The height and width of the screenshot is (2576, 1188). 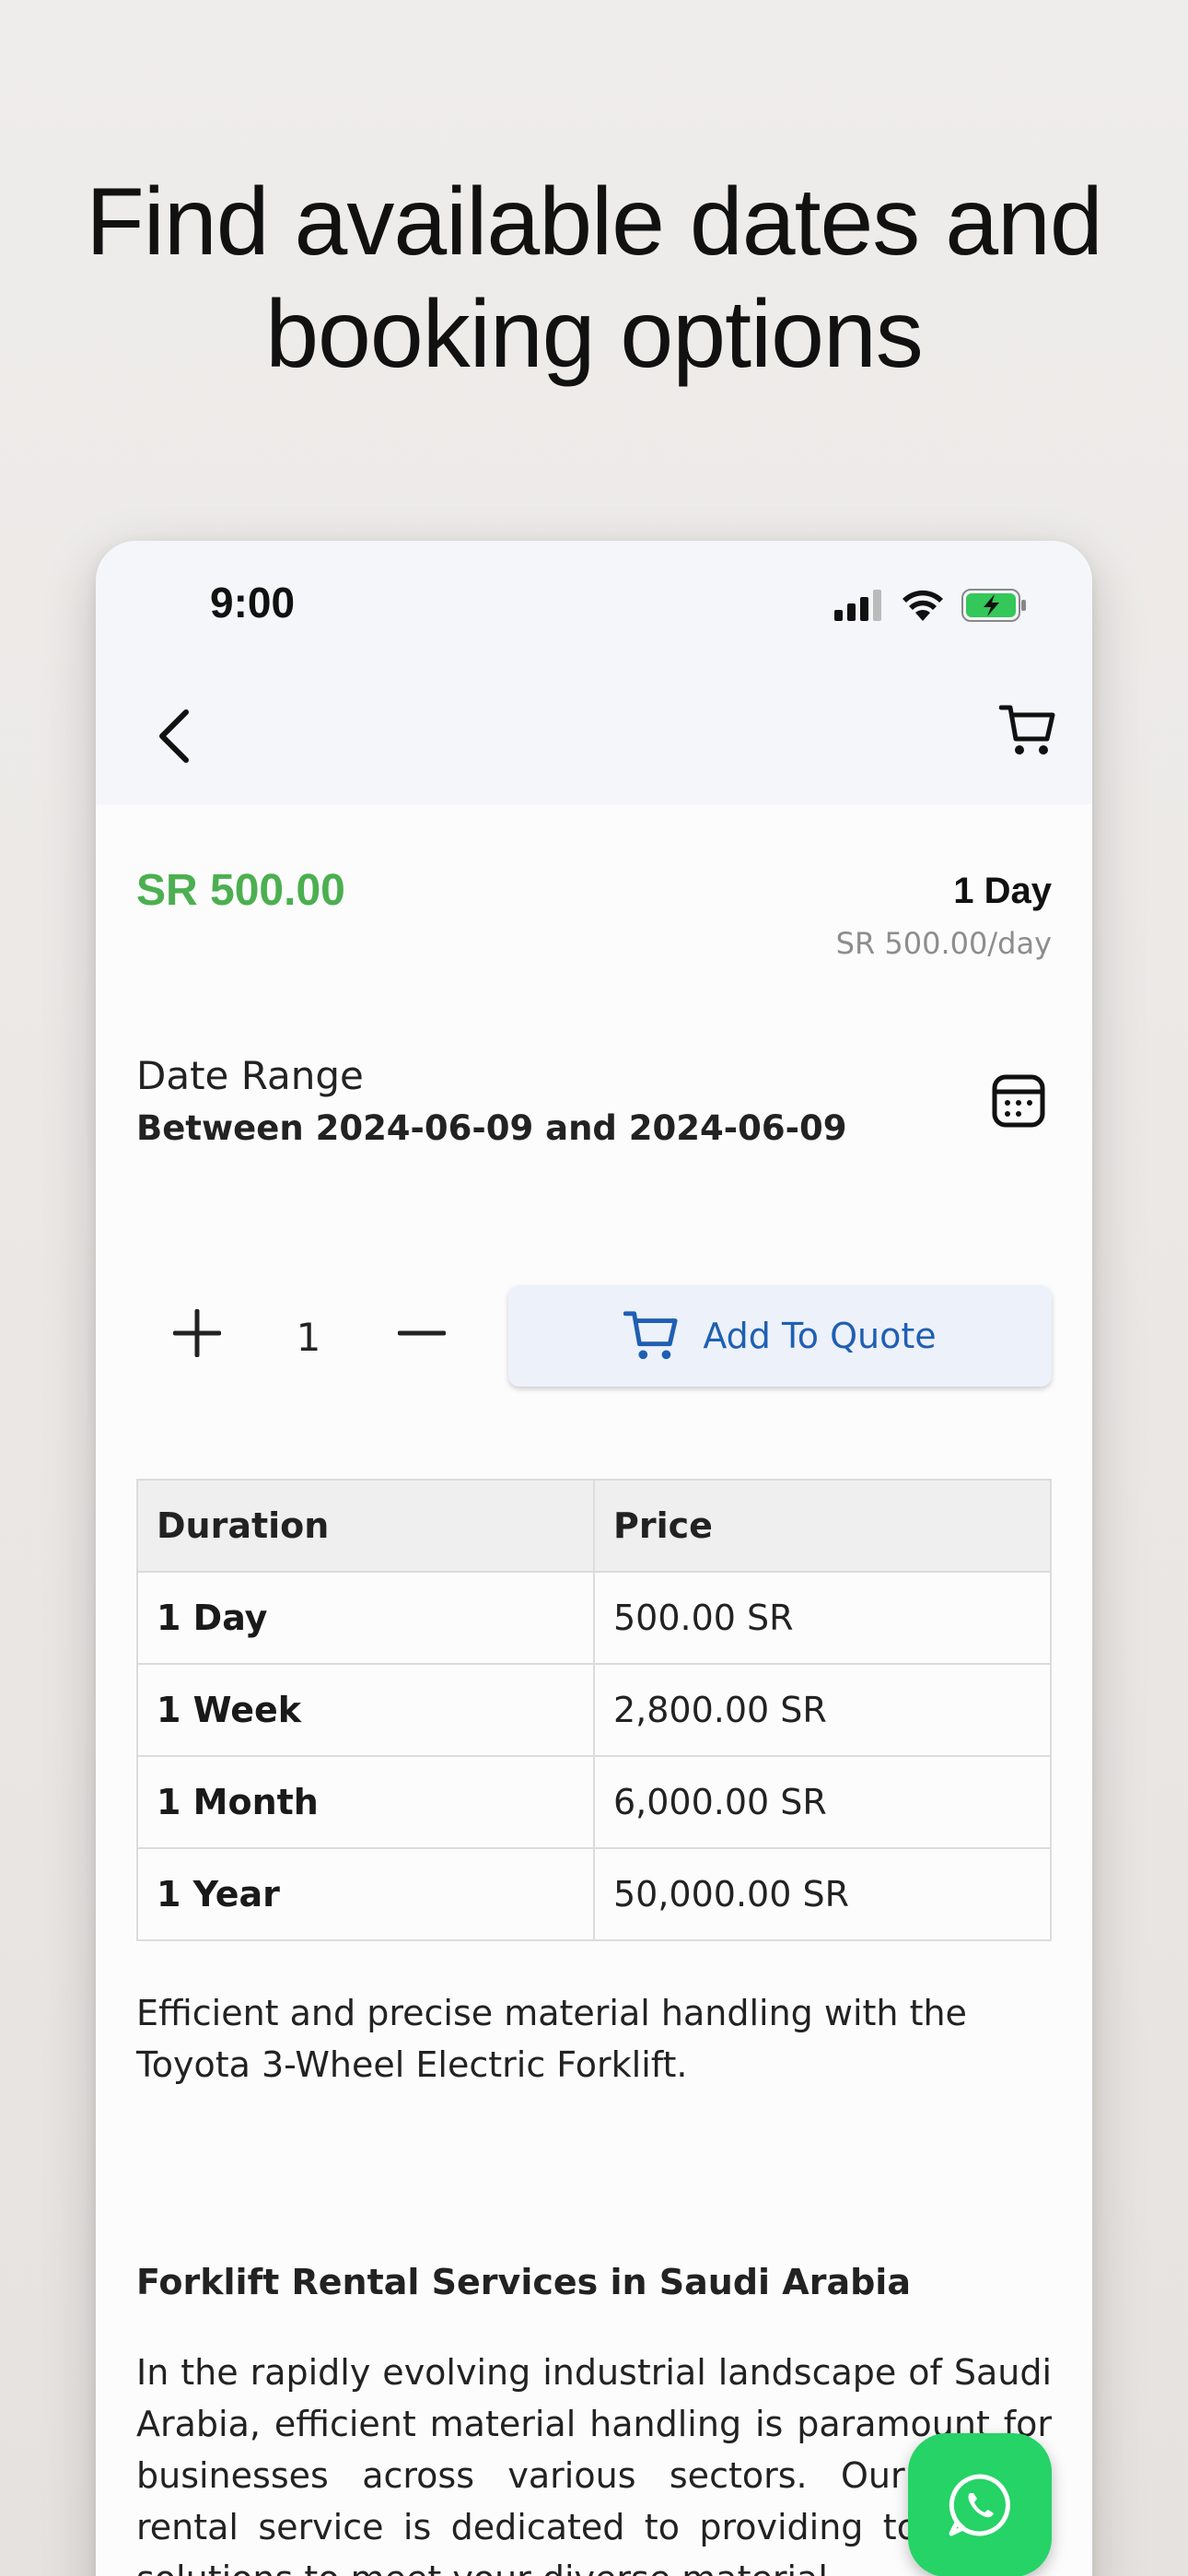 I want to click on back-button, so click(x=175, y=736).